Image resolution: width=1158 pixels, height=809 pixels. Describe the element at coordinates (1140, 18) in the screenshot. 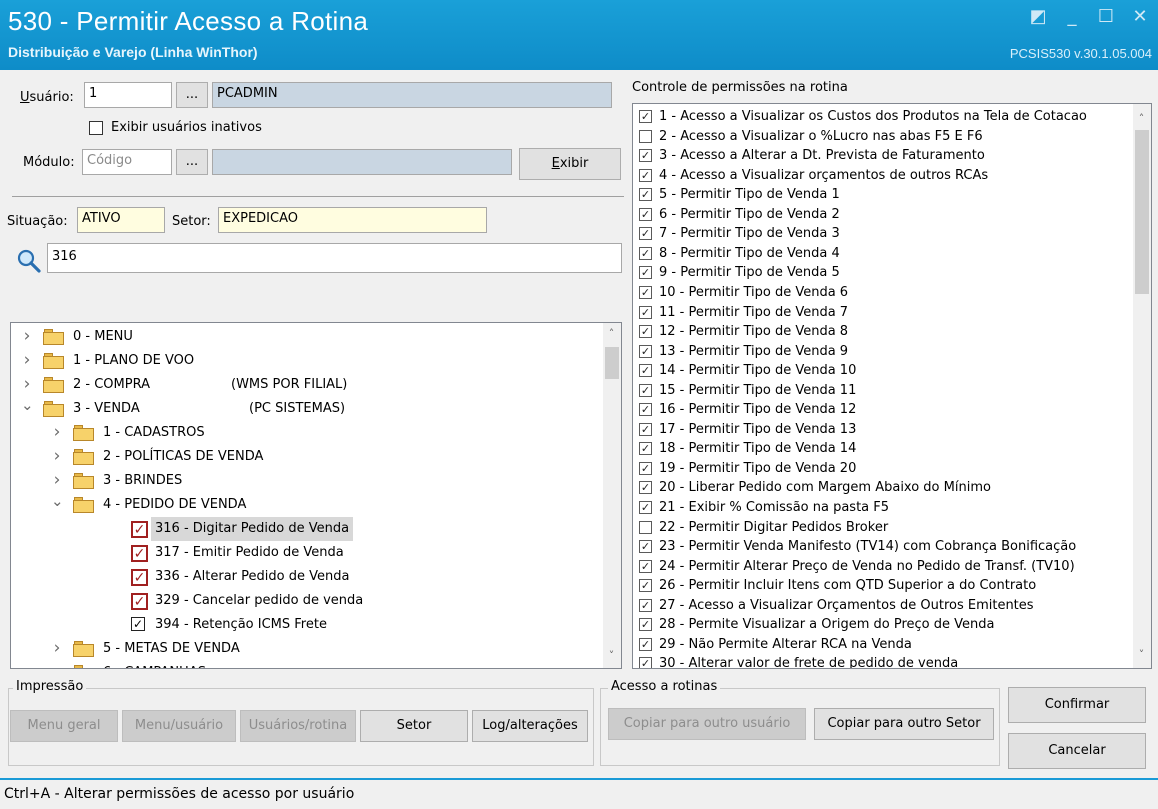

I see `close-button: ✕` at that location.